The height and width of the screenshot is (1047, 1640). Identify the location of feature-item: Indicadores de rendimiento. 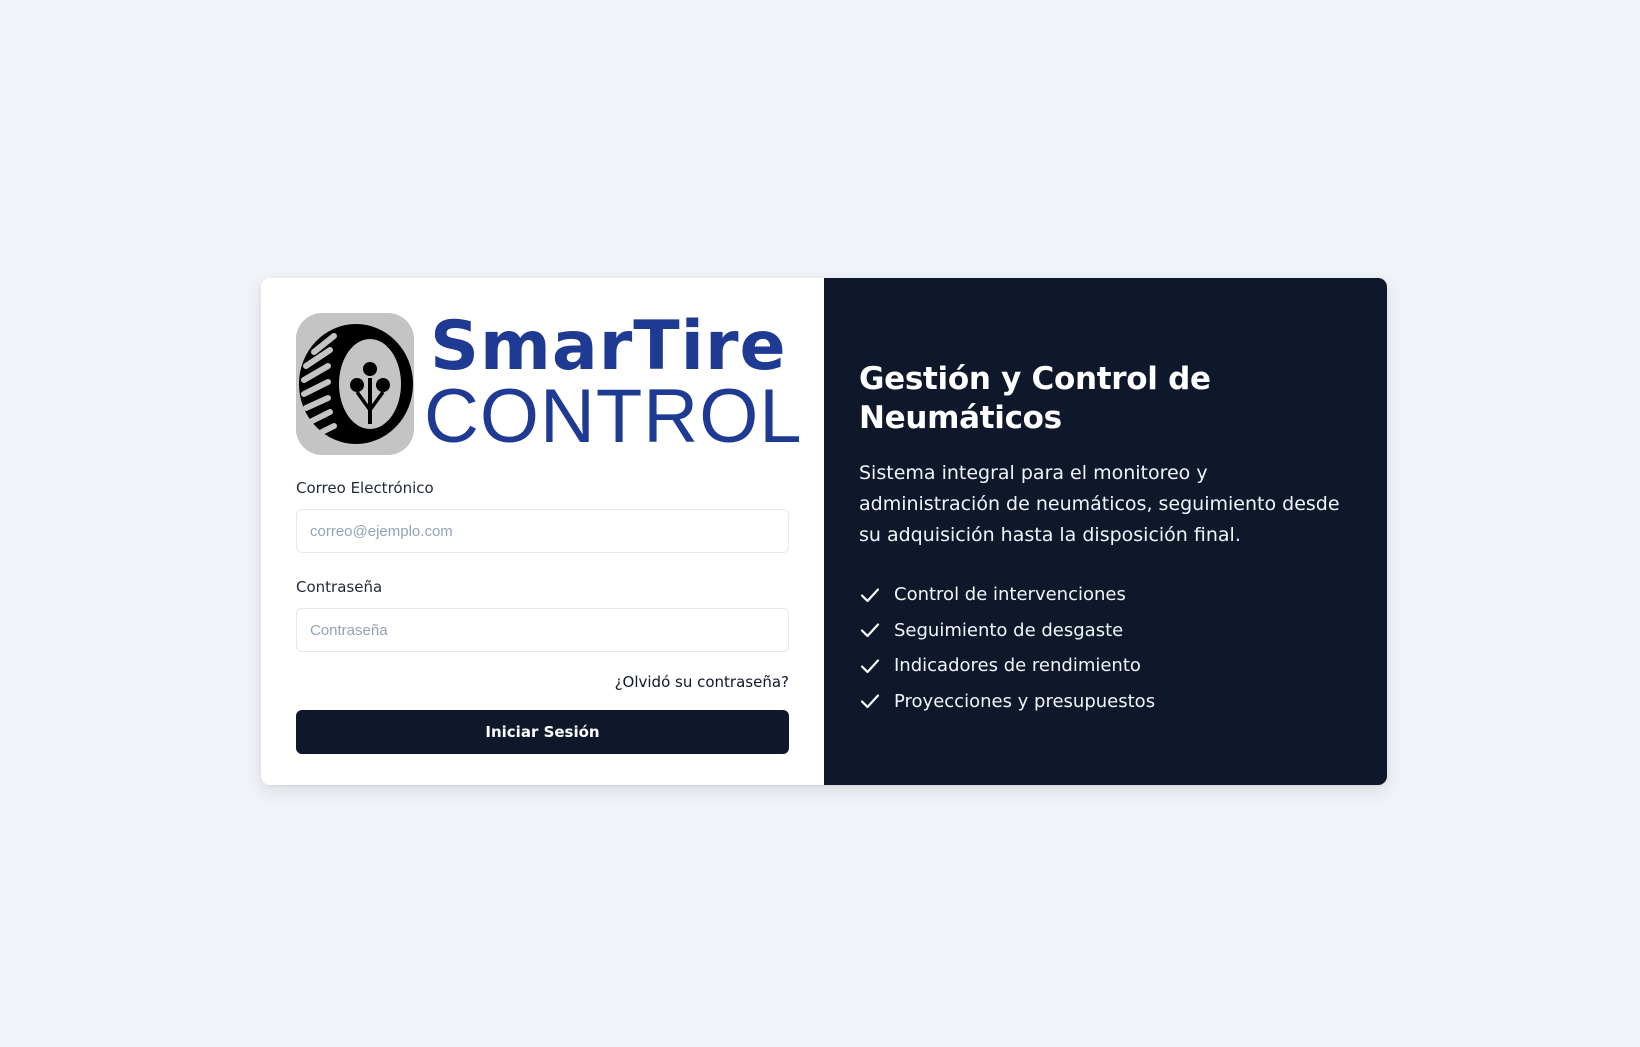
(1105, 666).